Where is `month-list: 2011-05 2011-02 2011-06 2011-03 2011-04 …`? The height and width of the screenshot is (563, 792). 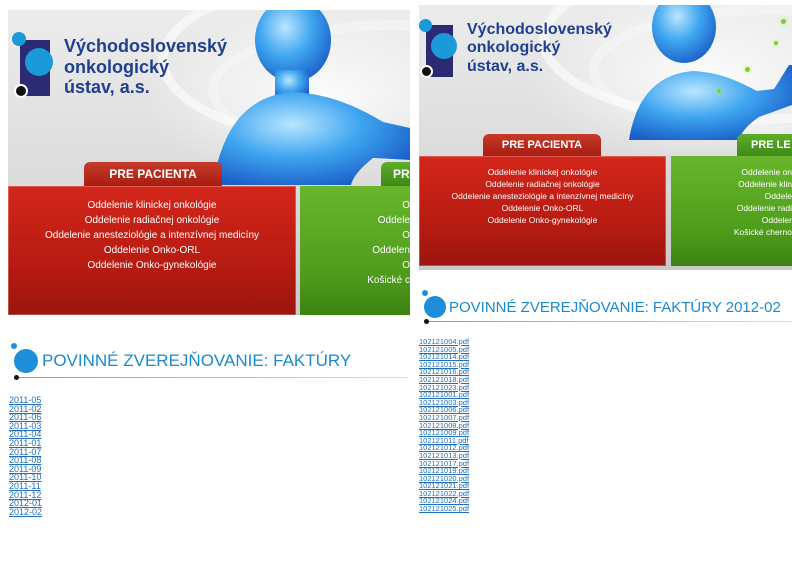 month-list: 2011-05 2011-02 2011-06 2011-03 2011-04 … is located at coordinates (25, 456).